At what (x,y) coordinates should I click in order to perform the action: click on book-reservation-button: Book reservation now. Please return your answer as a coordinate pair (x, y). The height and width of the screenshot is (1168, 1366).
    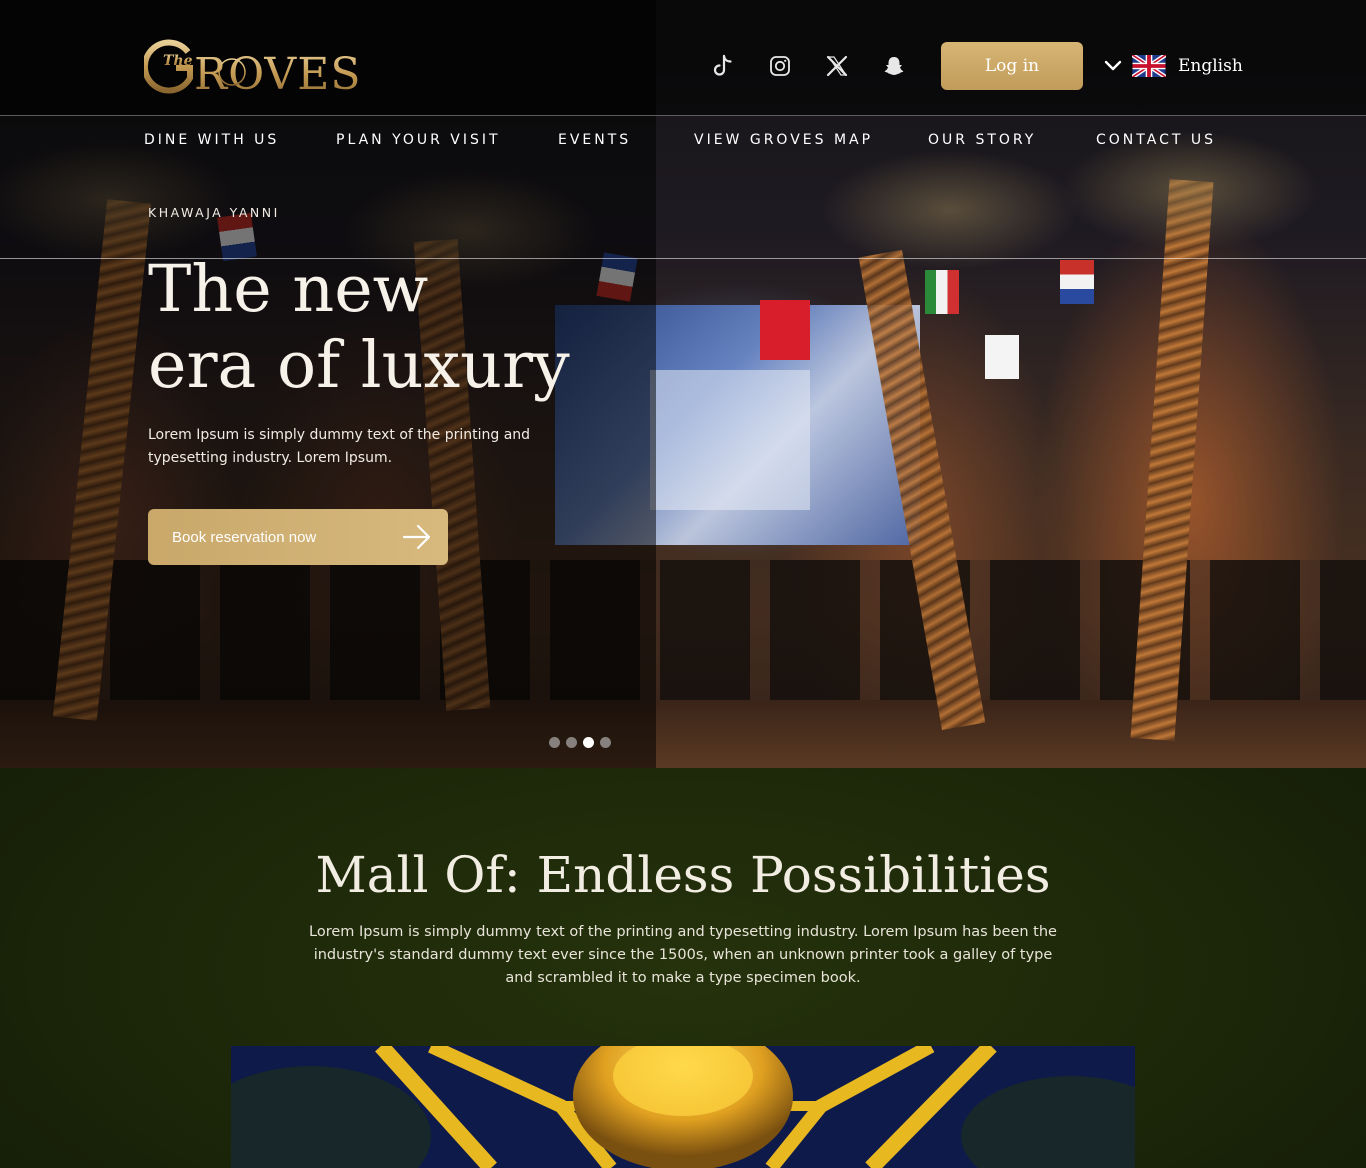
    Looking at the image, I should click on (298, 537).